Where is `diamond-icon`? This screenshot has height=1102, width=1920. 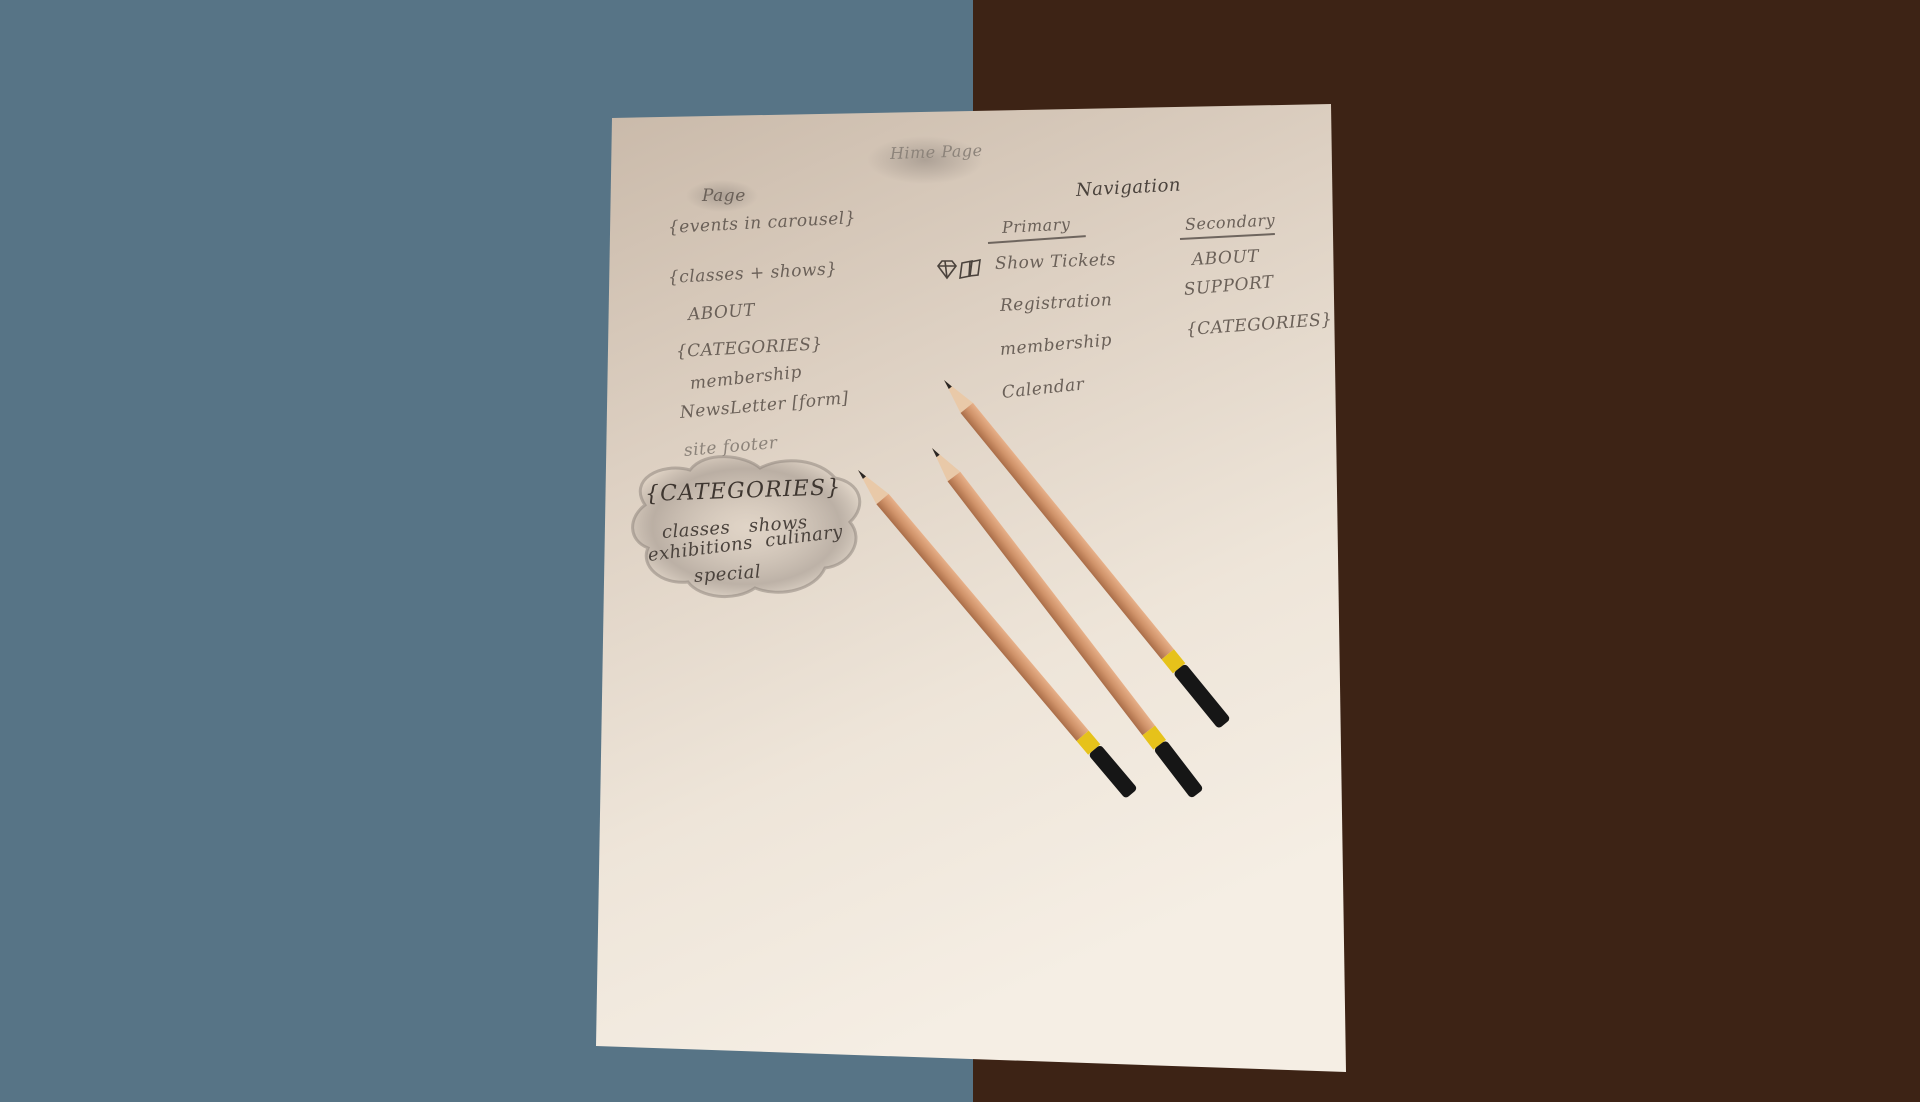 diamond-icon is located at coordinates (947, 270).